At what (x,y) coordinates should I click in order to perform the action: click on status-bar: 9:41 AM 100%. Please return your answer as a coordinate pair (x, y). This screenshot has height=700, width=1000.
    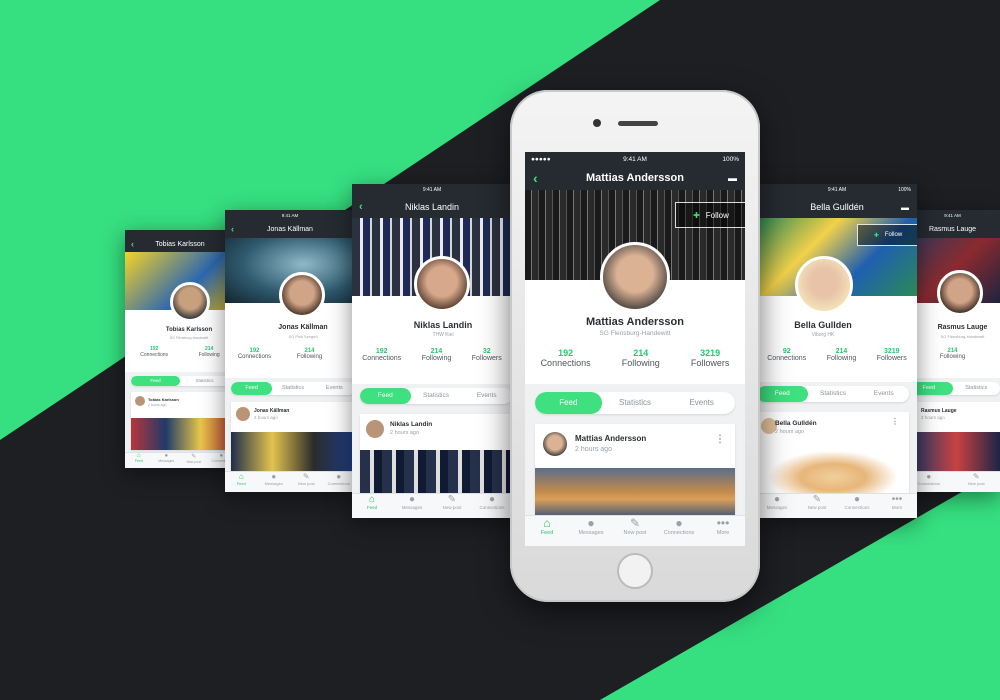
    Looking at the image, I should click on (837, 190).